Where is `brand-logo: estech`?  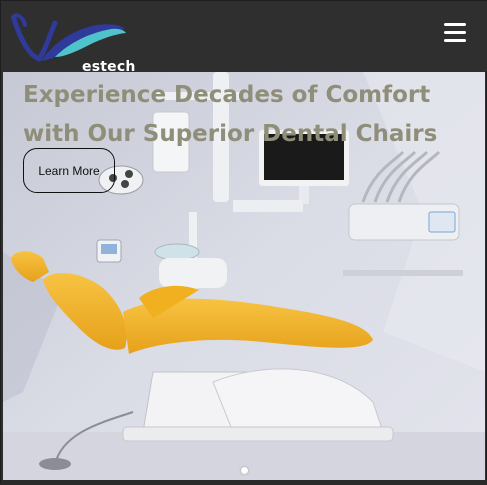
brand-logo: estech is located at coordinates (73, 43).